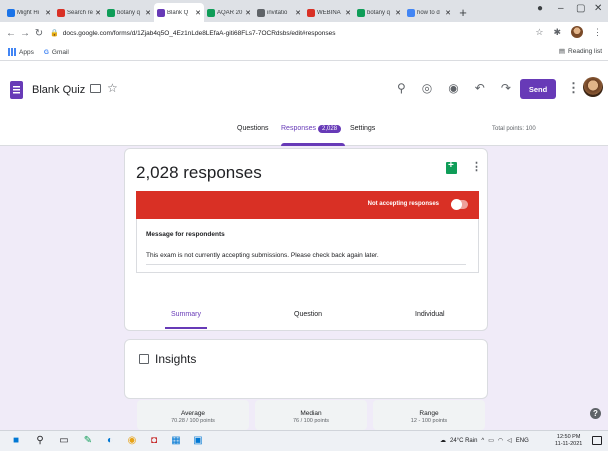  I want to click on search-icon: ⚲, so click(40, 441).